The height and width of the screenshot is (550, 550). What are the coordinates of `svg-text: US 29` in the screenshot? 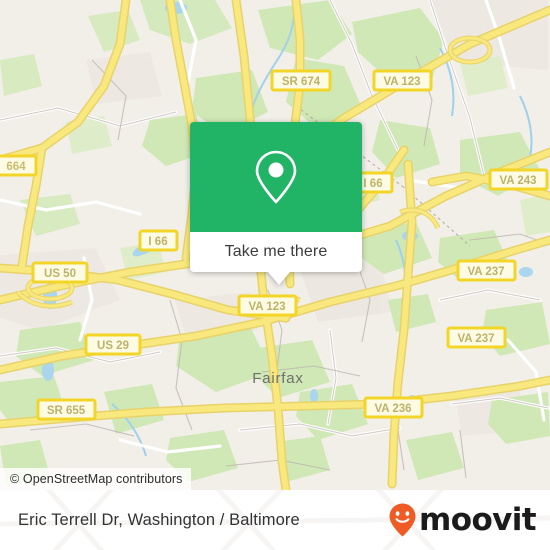 It's located at (113, 346).